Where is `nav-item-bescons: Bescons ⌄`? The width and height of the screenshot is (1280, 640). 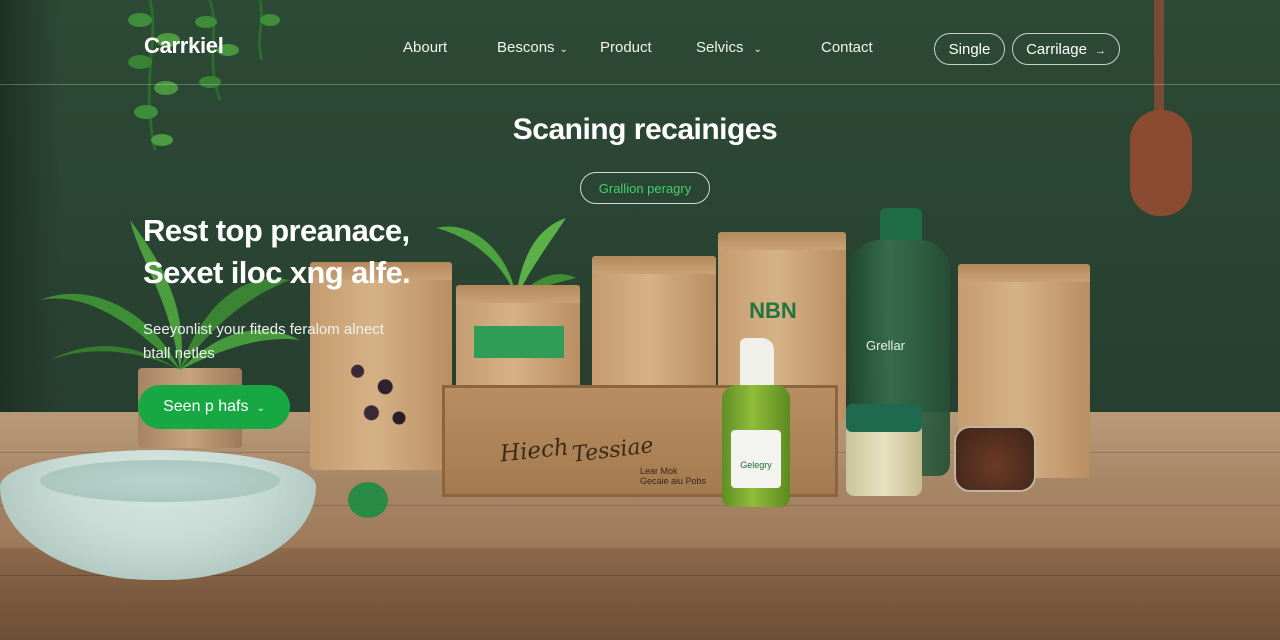
nav-item-bescons: Bescons ⌄ is located at coordinates (532, 47).